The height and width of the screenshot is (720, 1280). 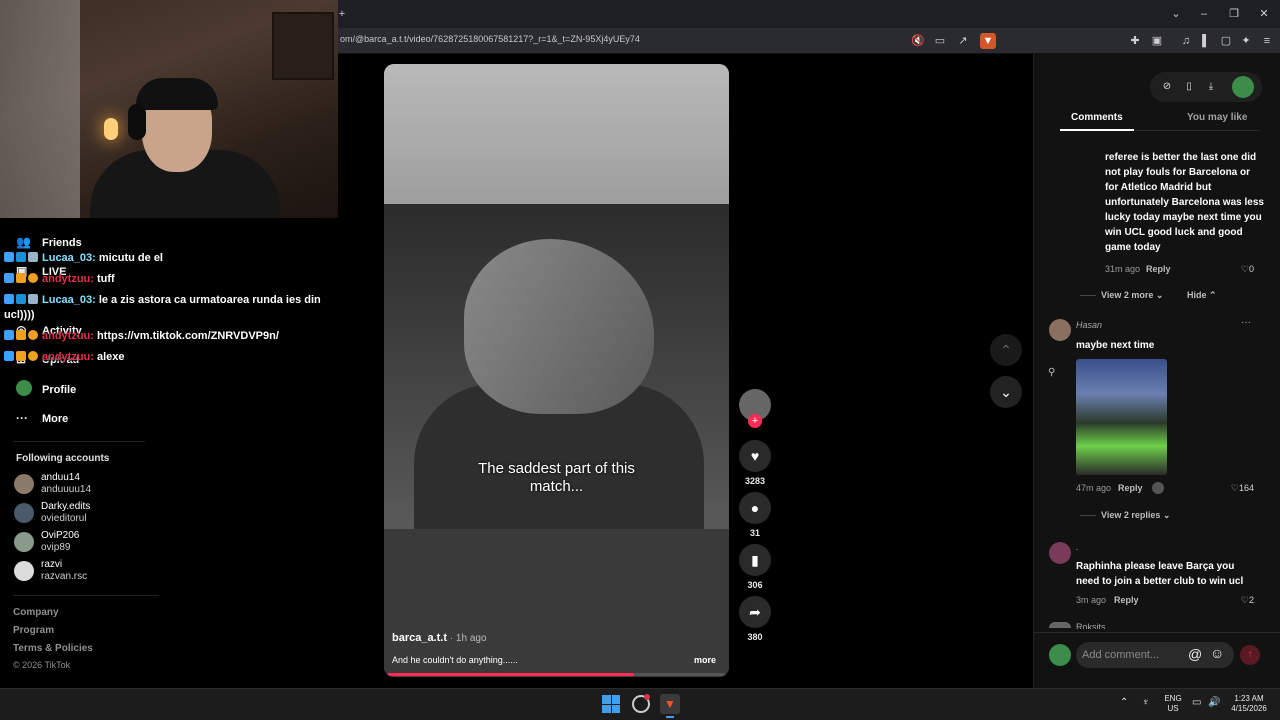 I want to click on comment-input, so click(x=1134, y=655).